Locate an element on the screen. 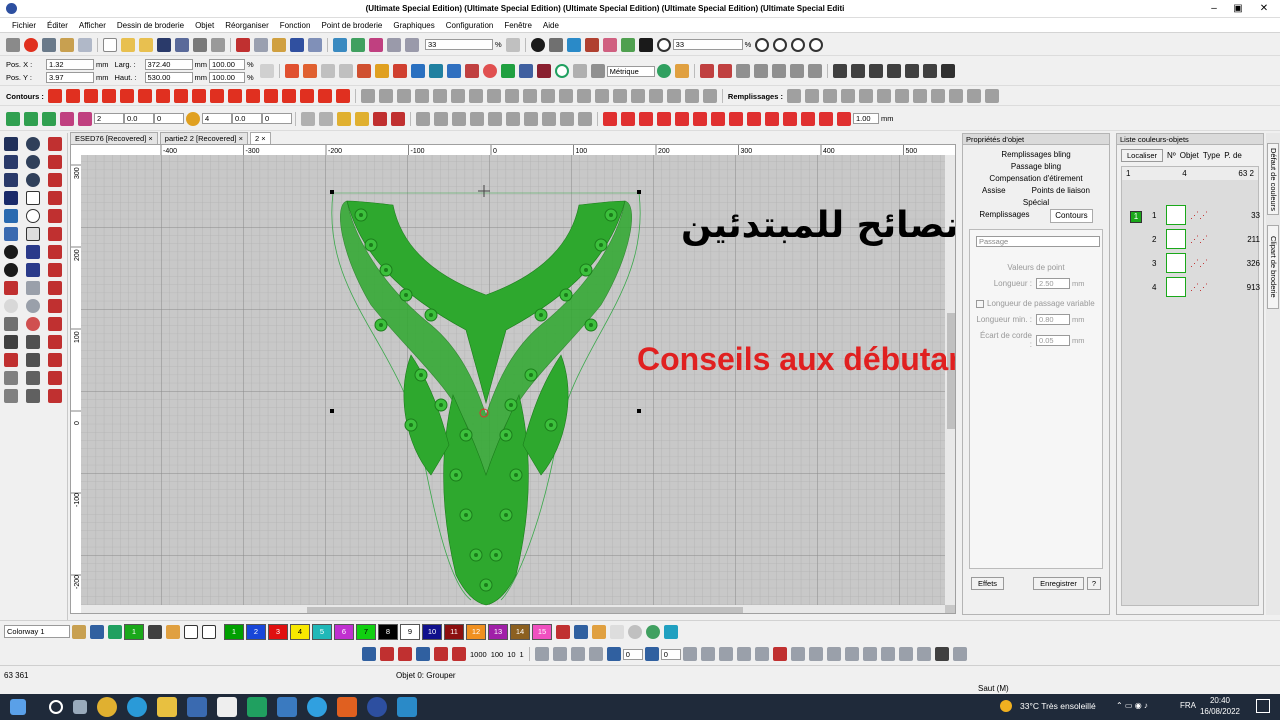 The width and height of the screenshot is (1280, 720). color-swatch: 5 is located at coordinates (322, 631).